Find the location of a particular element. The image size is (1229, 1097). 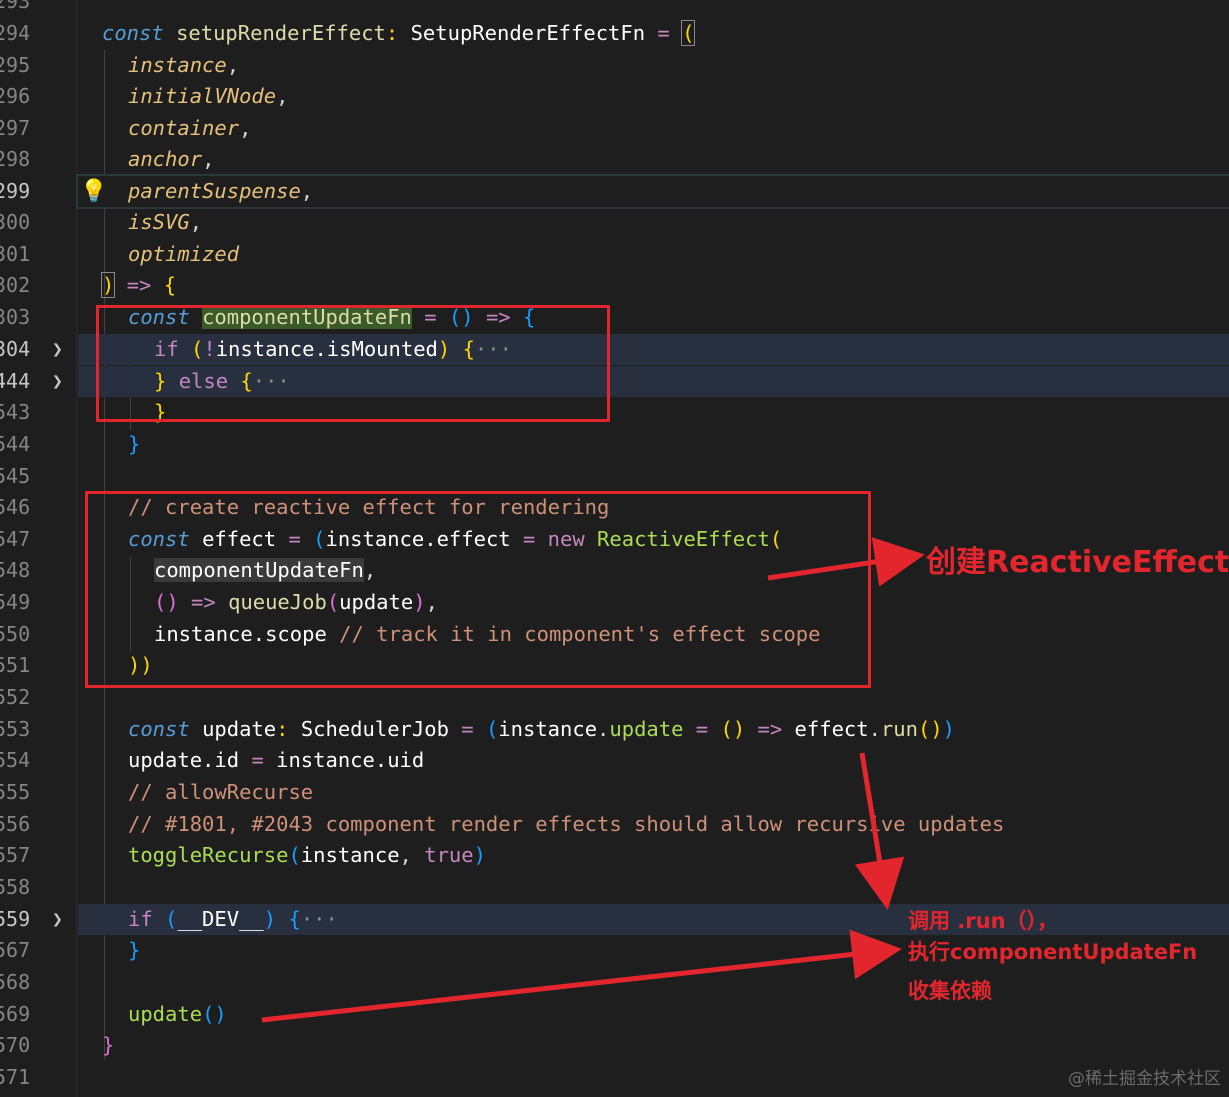

code-line-299: 💡 parentSuspense, is located at coordinates (652, 191).